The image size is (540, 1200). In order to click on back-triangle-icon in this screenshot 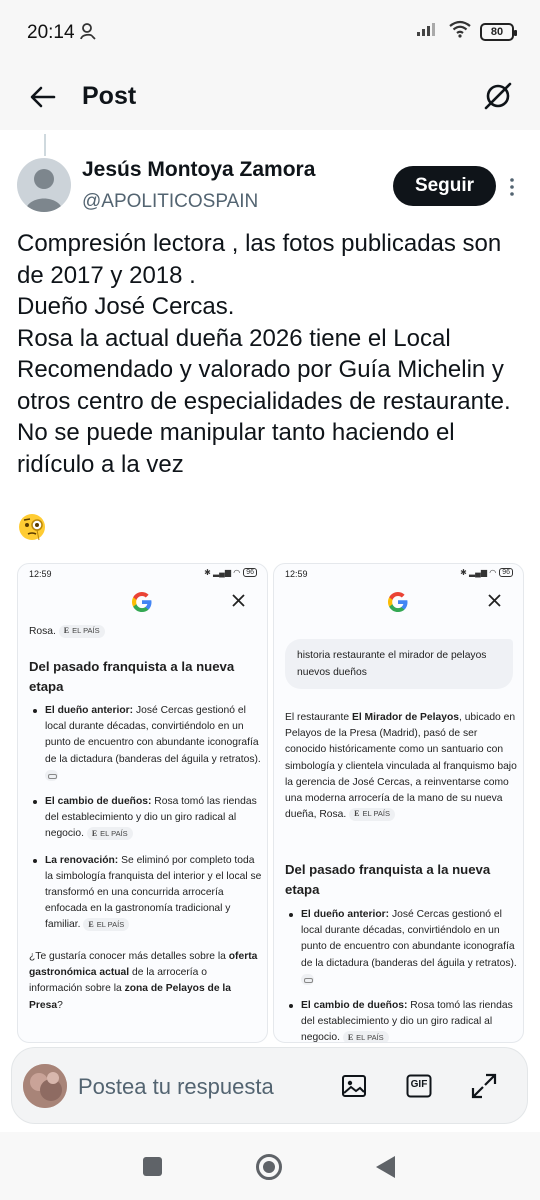, I will do `click(385, 1167)`.